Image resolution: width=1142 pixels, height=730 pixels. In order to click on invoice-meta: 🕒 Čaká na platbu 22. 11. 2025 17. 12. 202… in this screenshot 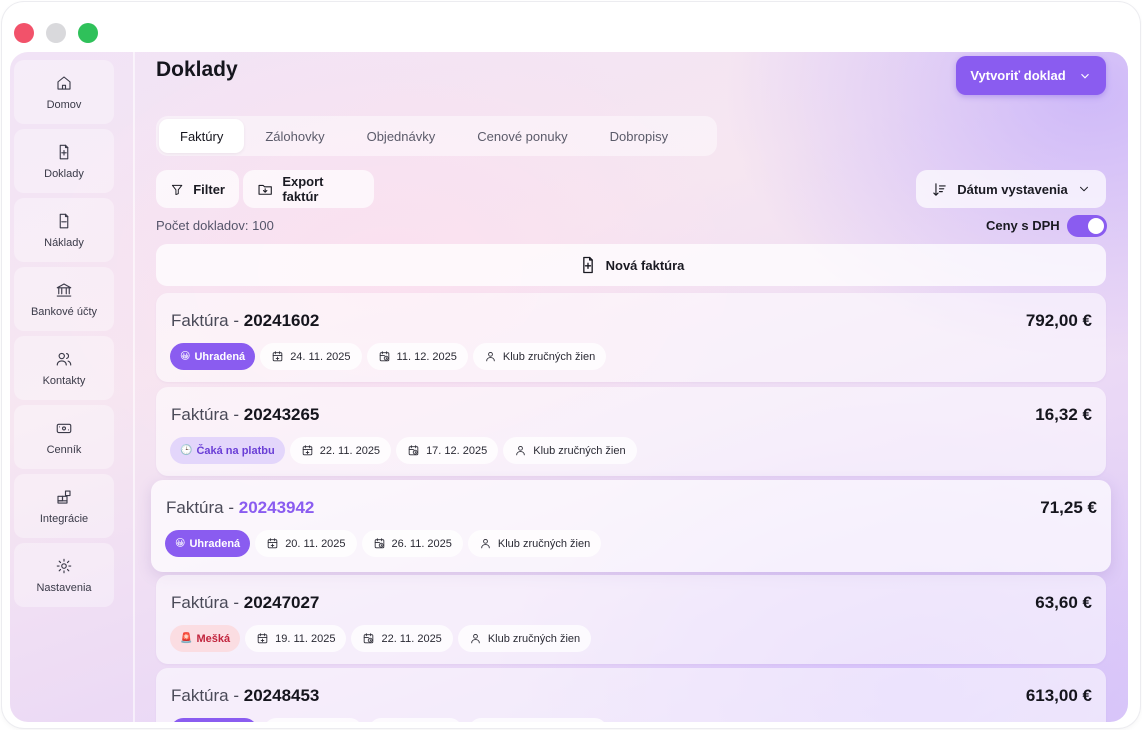, I will do `click(403, 450)`.